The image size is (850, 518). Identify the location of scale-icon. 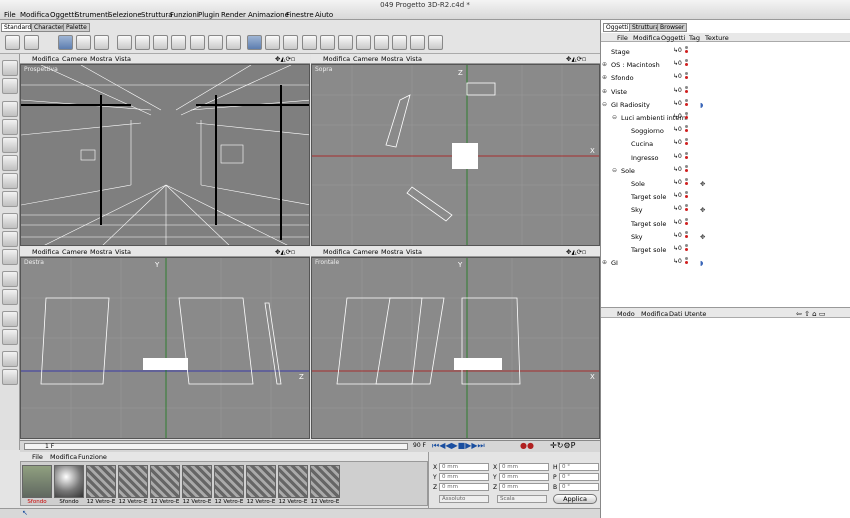
(101, 42).